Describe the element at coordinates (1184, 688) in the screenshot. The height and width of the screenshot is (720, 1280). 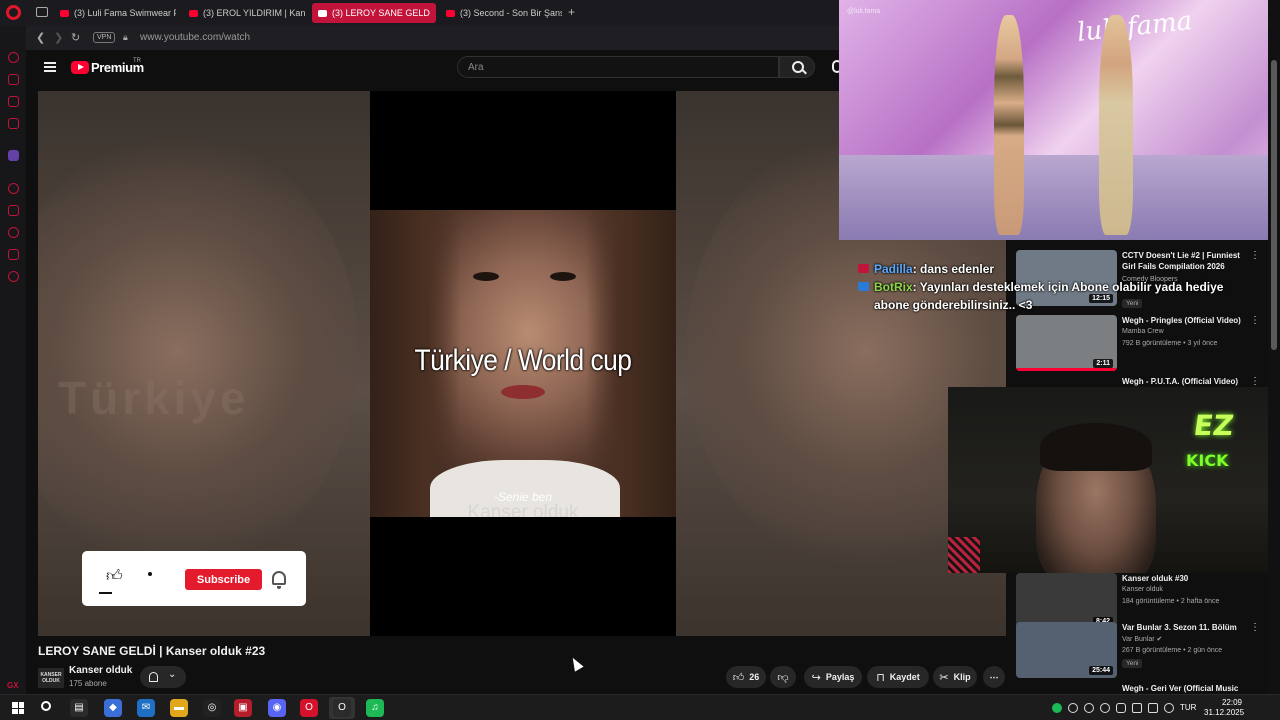
I see `recommendation-title: Wegh - Geri Ver (Official Music` at that location.